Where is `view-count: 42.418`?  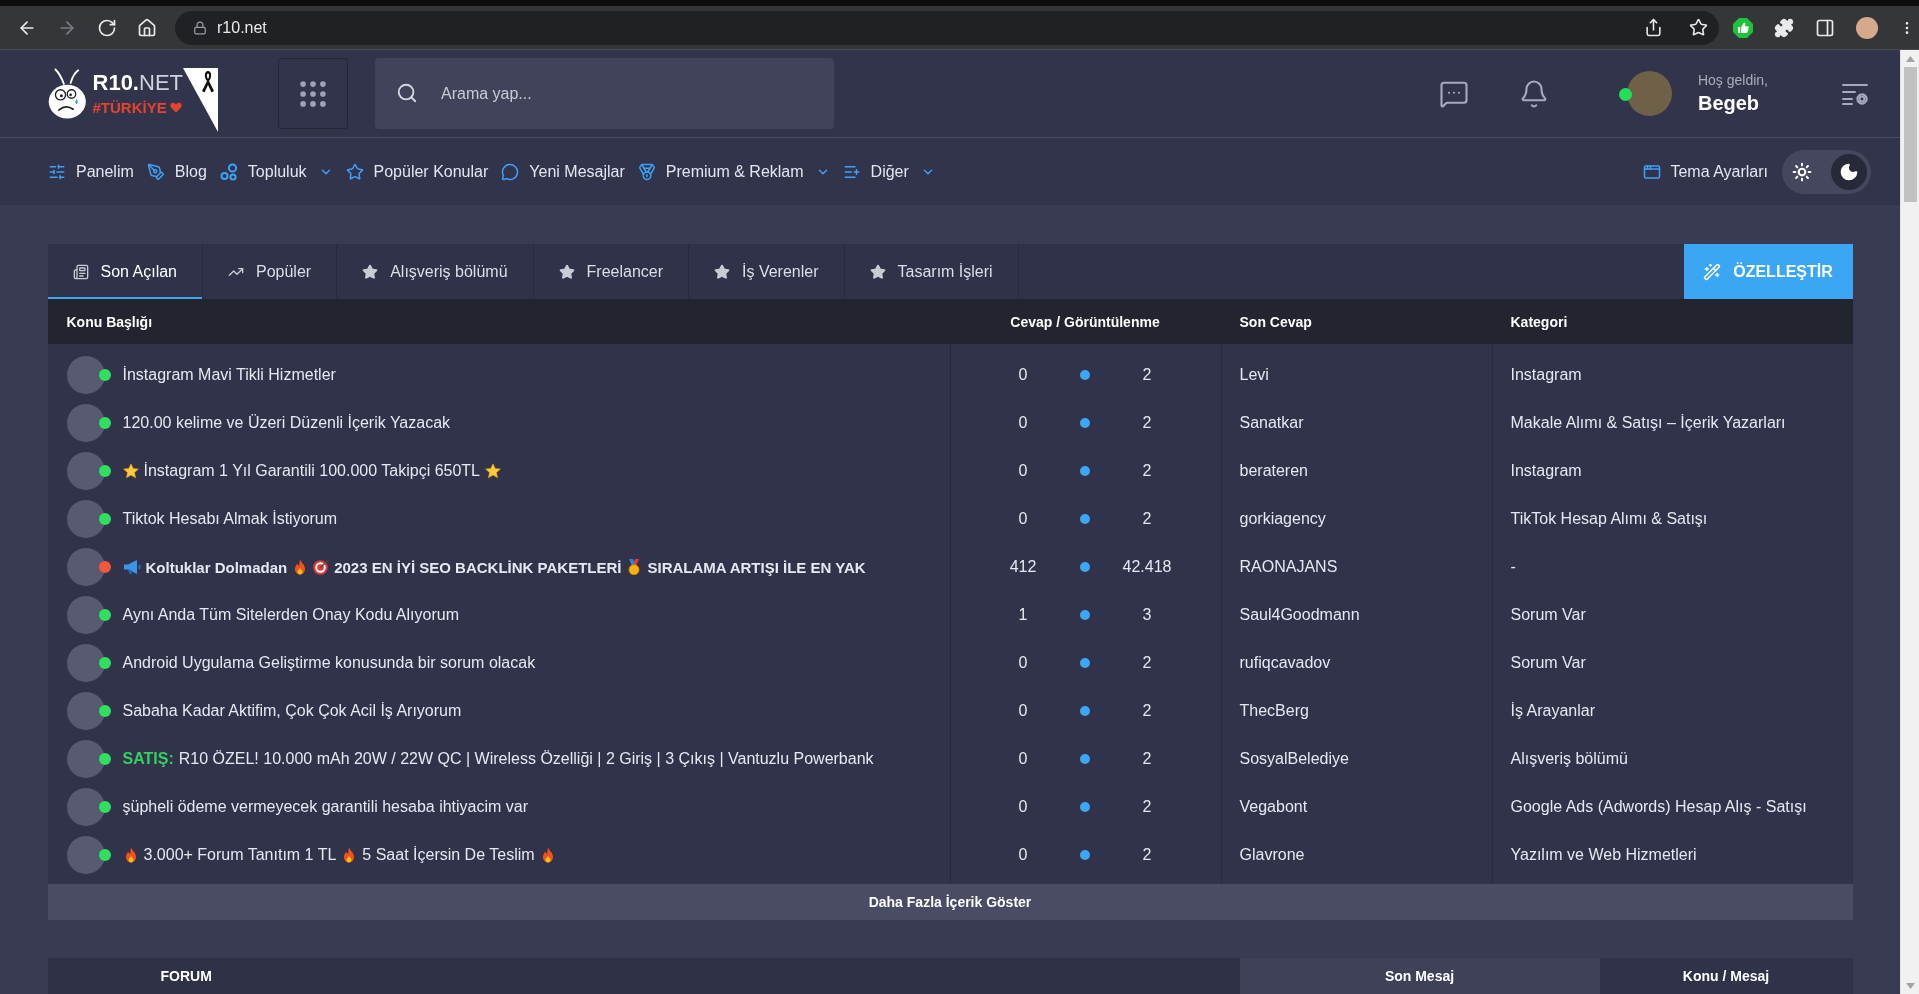 view-count: 42.418 is located at coordinates (1147, 567).